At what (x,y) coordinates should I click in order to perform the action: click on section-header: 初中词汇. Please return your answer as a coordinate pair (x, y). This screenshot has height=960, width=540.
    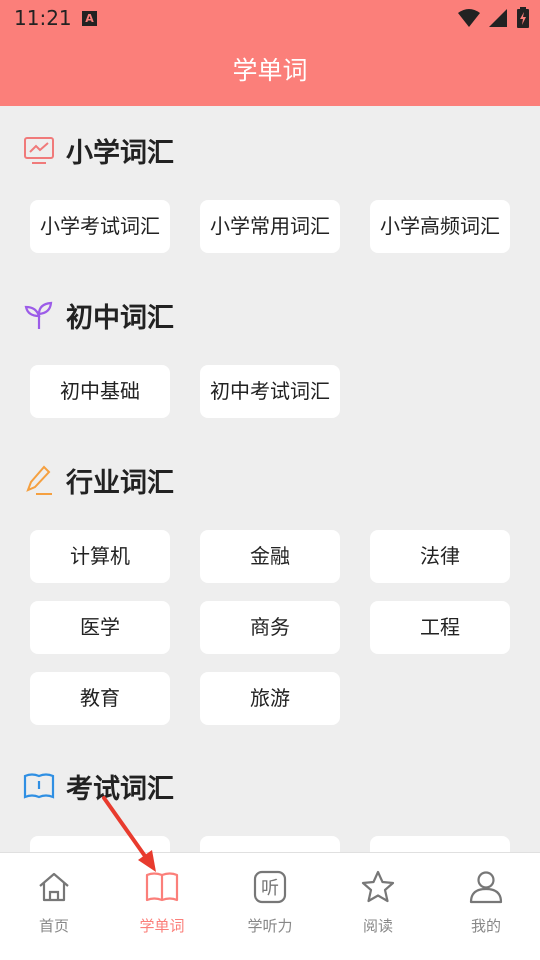
    Looking at the image, I should click on (98, 315).